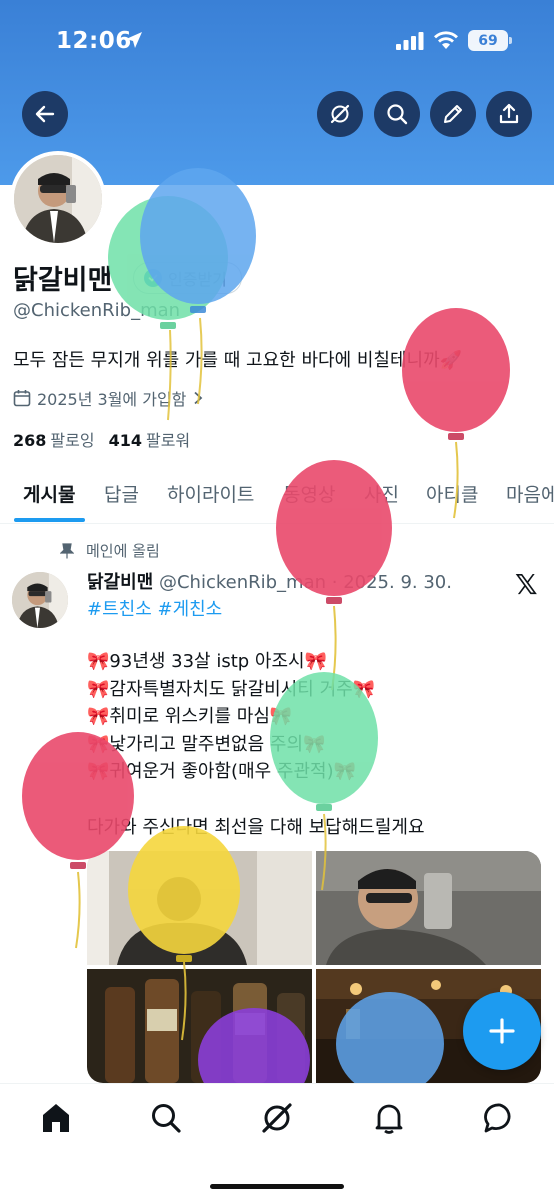 Image resolution: width=554 pixels, height=1200 pixels. What do you see at coordinates (410, 40) in the screenshot?
I see `signal-icon` at bounding box center [410, 40].